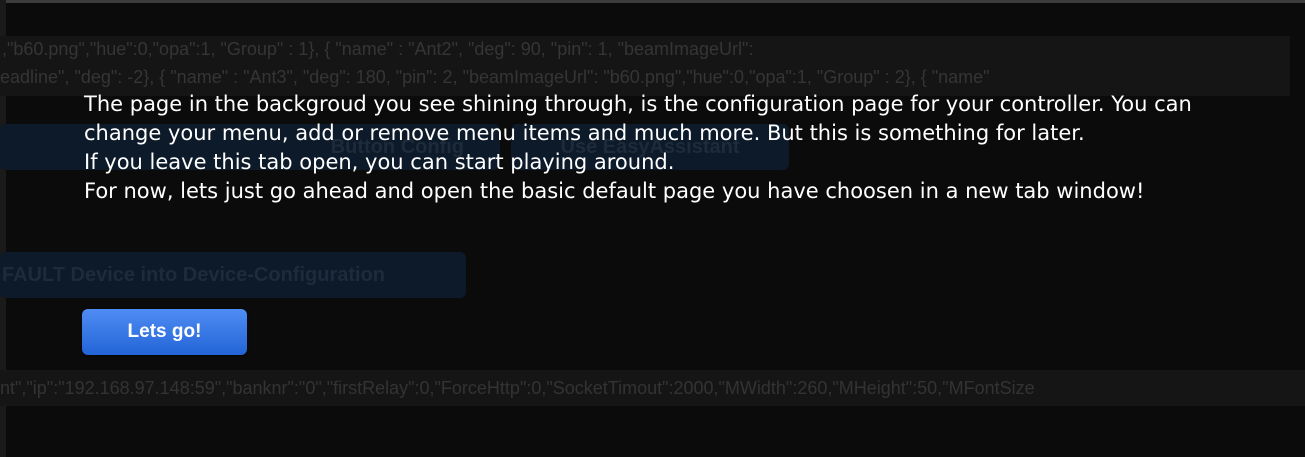  What do you see at coordinates (652, 1) in the screenshot?
I see `window-top-border` at bounding box center [652, 1].